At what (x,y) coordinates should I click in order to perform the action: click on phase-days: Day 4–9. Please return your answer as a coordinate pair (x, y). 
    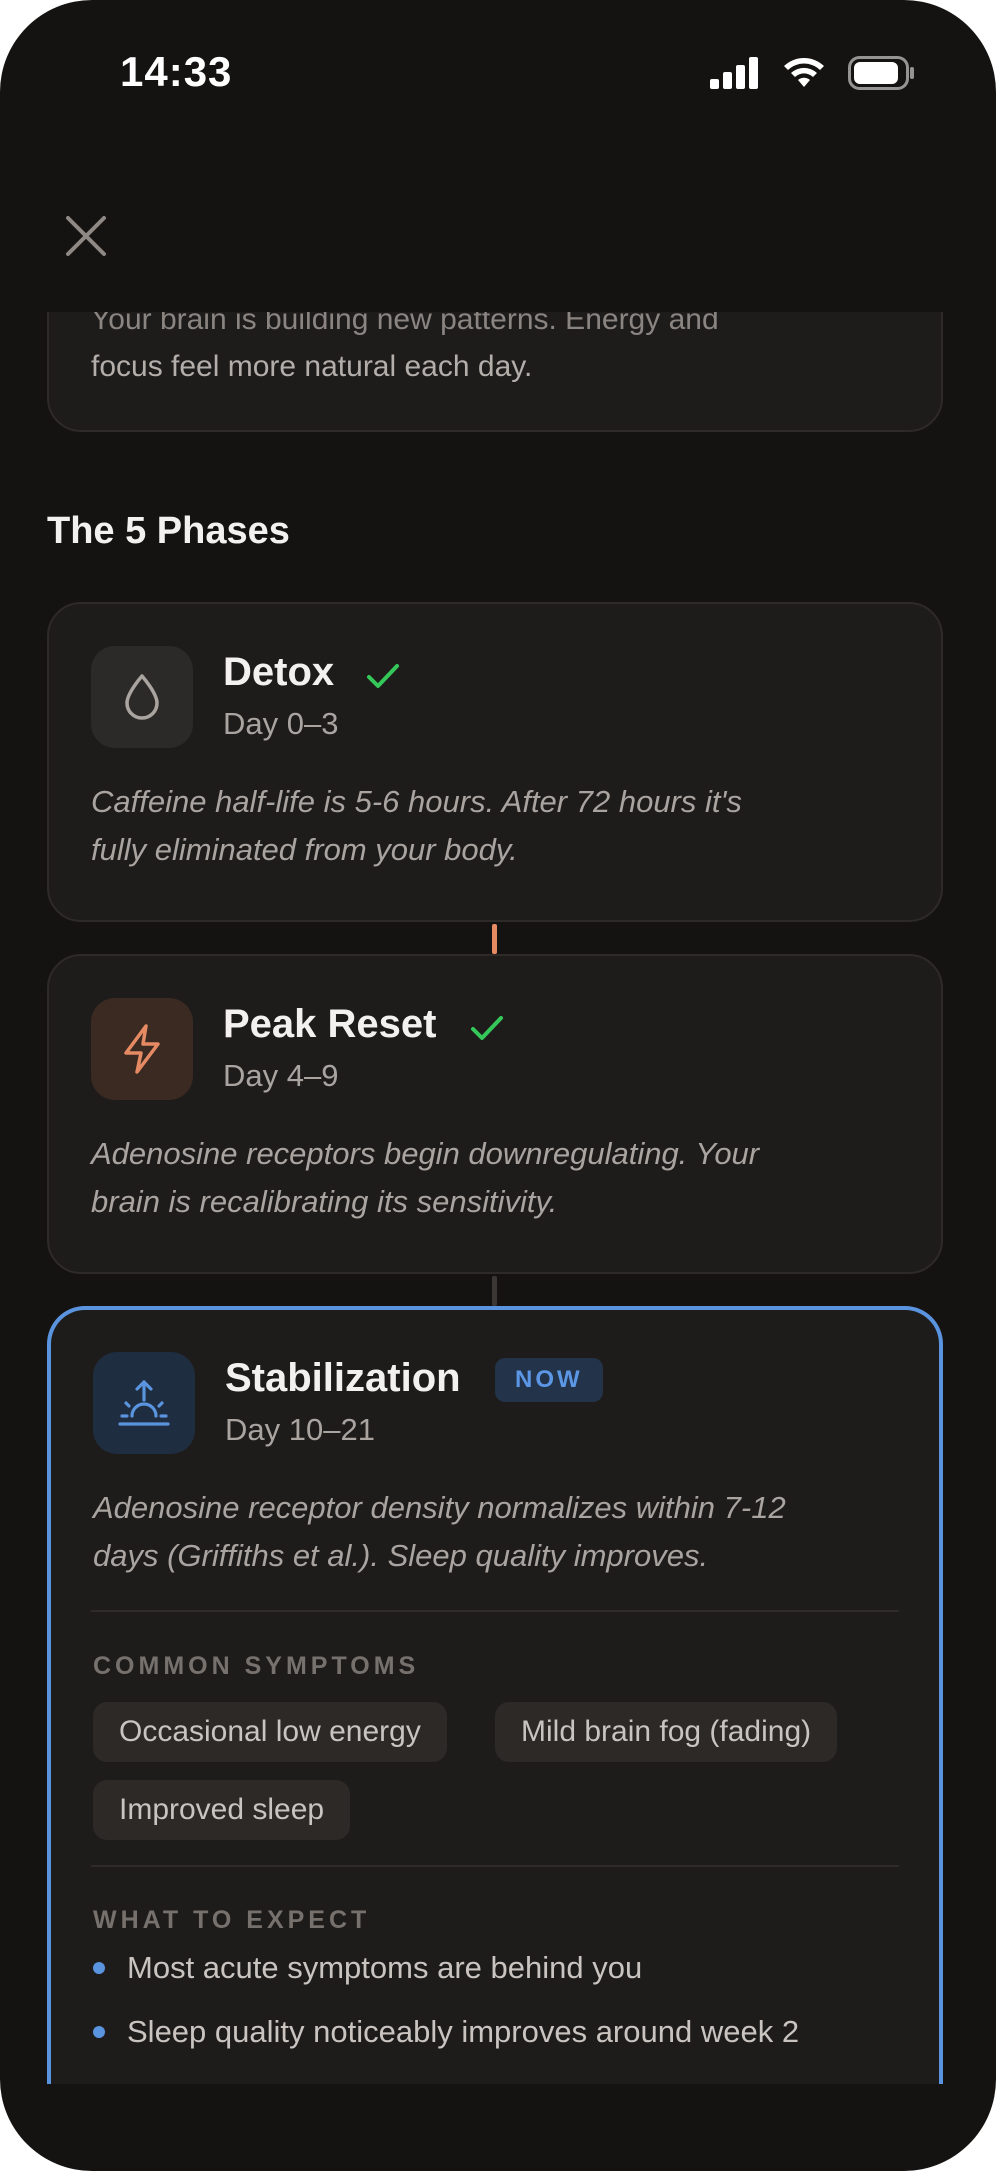
    Looking at the image, I should click on (281, 1075).